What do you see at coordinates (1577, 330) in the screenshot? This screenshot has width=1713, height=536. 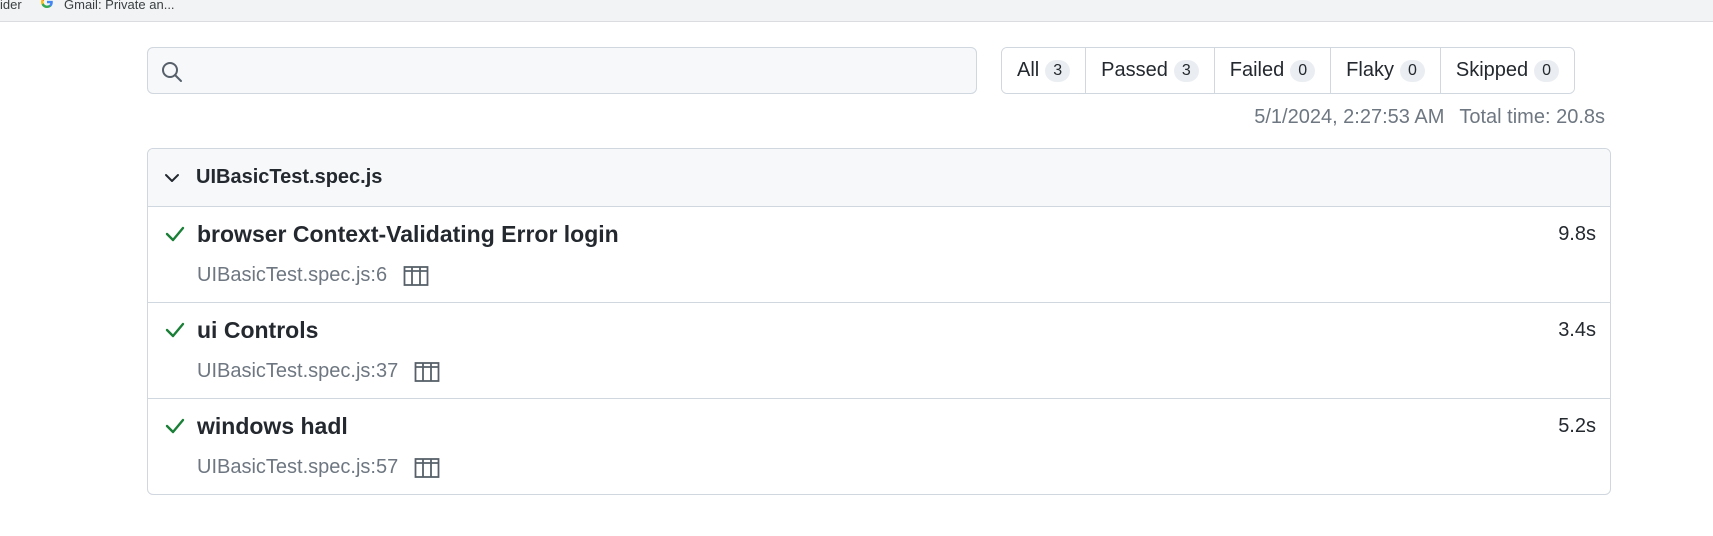 I see `test-duration: 3.4s` at bounding box center [1577, 330].